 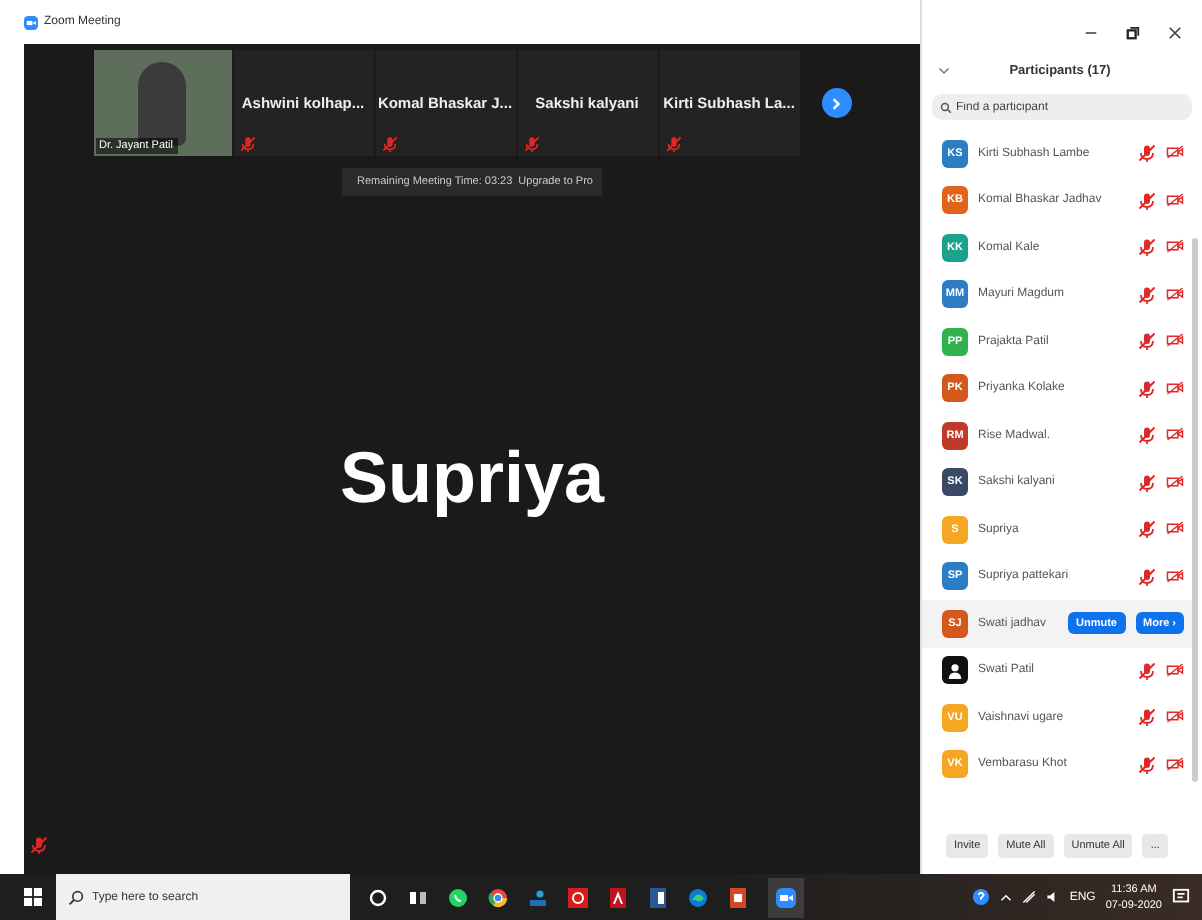 I want to click on chevron-up-icon, so click(x=1005, y=897).